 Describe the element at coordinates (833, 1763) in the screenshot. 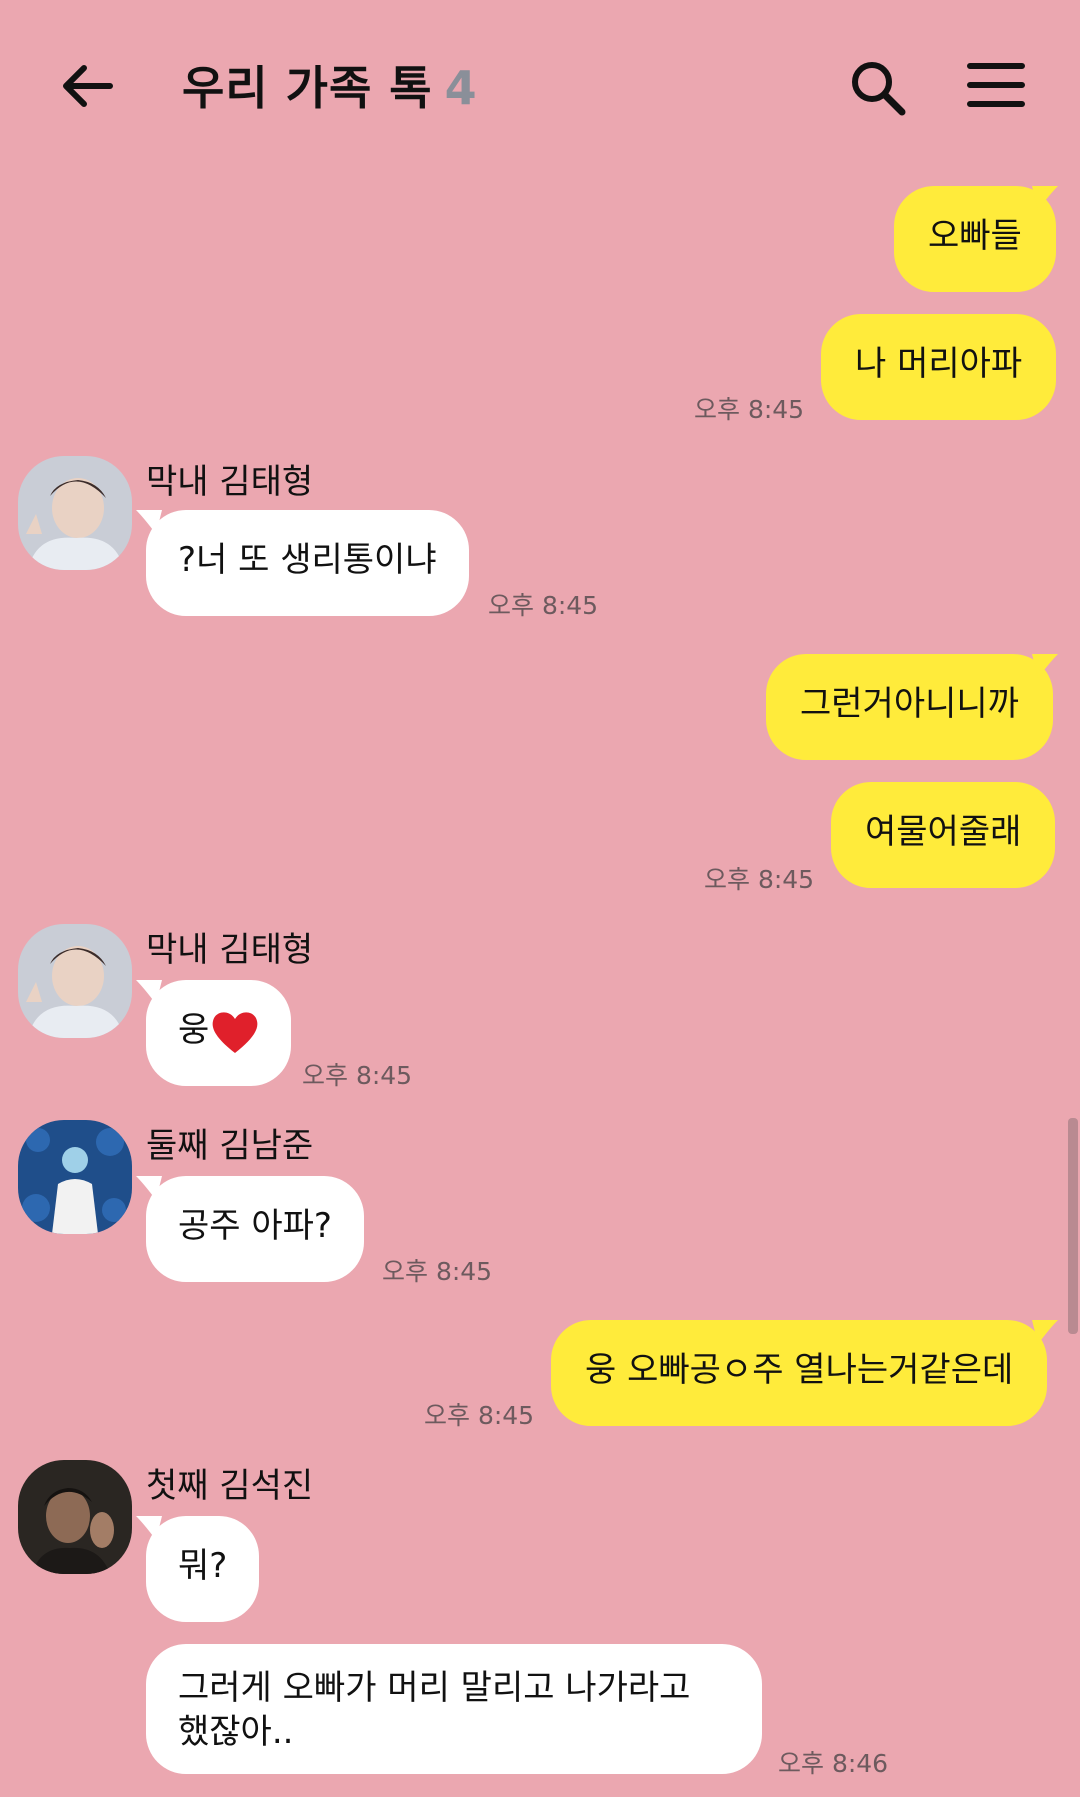

I see `message-time: 오후 8:46` at that location.